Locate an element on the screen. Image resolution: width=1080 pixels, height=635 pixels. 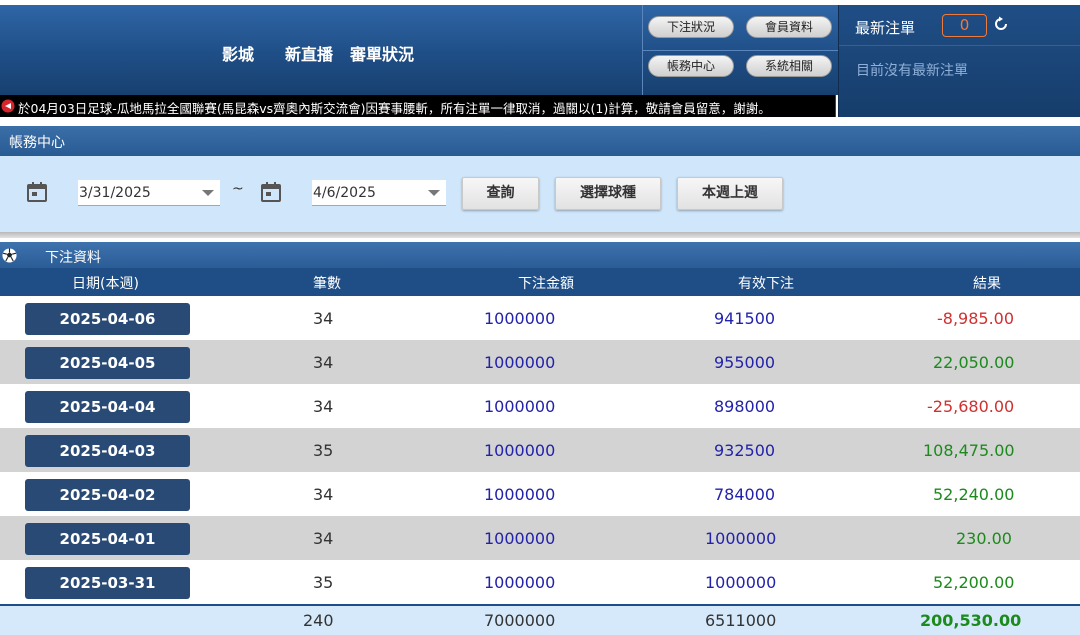
row-result: -25,680.00 is located at coordinates (971, 406).